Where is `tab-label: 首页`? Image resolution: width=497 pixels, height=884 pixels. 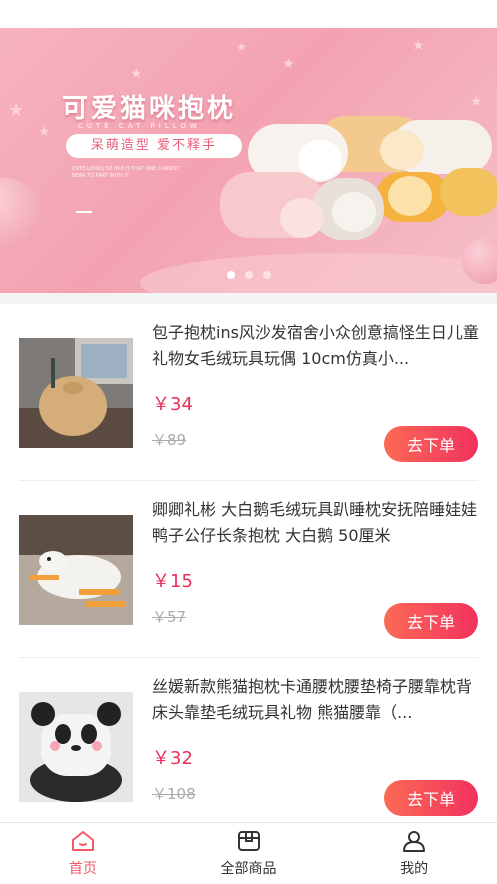
tab-label: 首页 is located at coordinates (82, 869).